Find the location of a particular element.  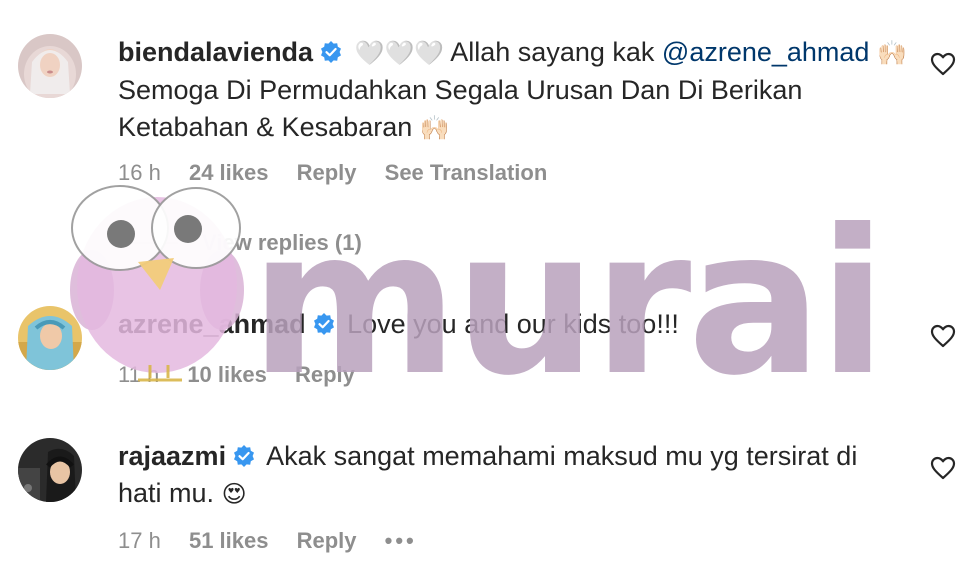

view-replies-label: View replies (1) is located at coordinates (282, 242).